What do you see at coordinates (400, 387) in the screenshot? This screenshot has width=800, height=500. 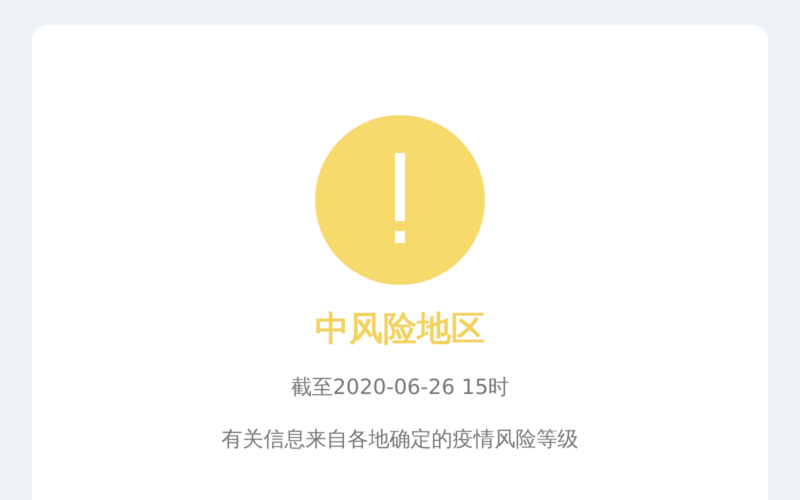 I see `update-time: 截至2020-06-26 15时` at bounding box center [400, 387].